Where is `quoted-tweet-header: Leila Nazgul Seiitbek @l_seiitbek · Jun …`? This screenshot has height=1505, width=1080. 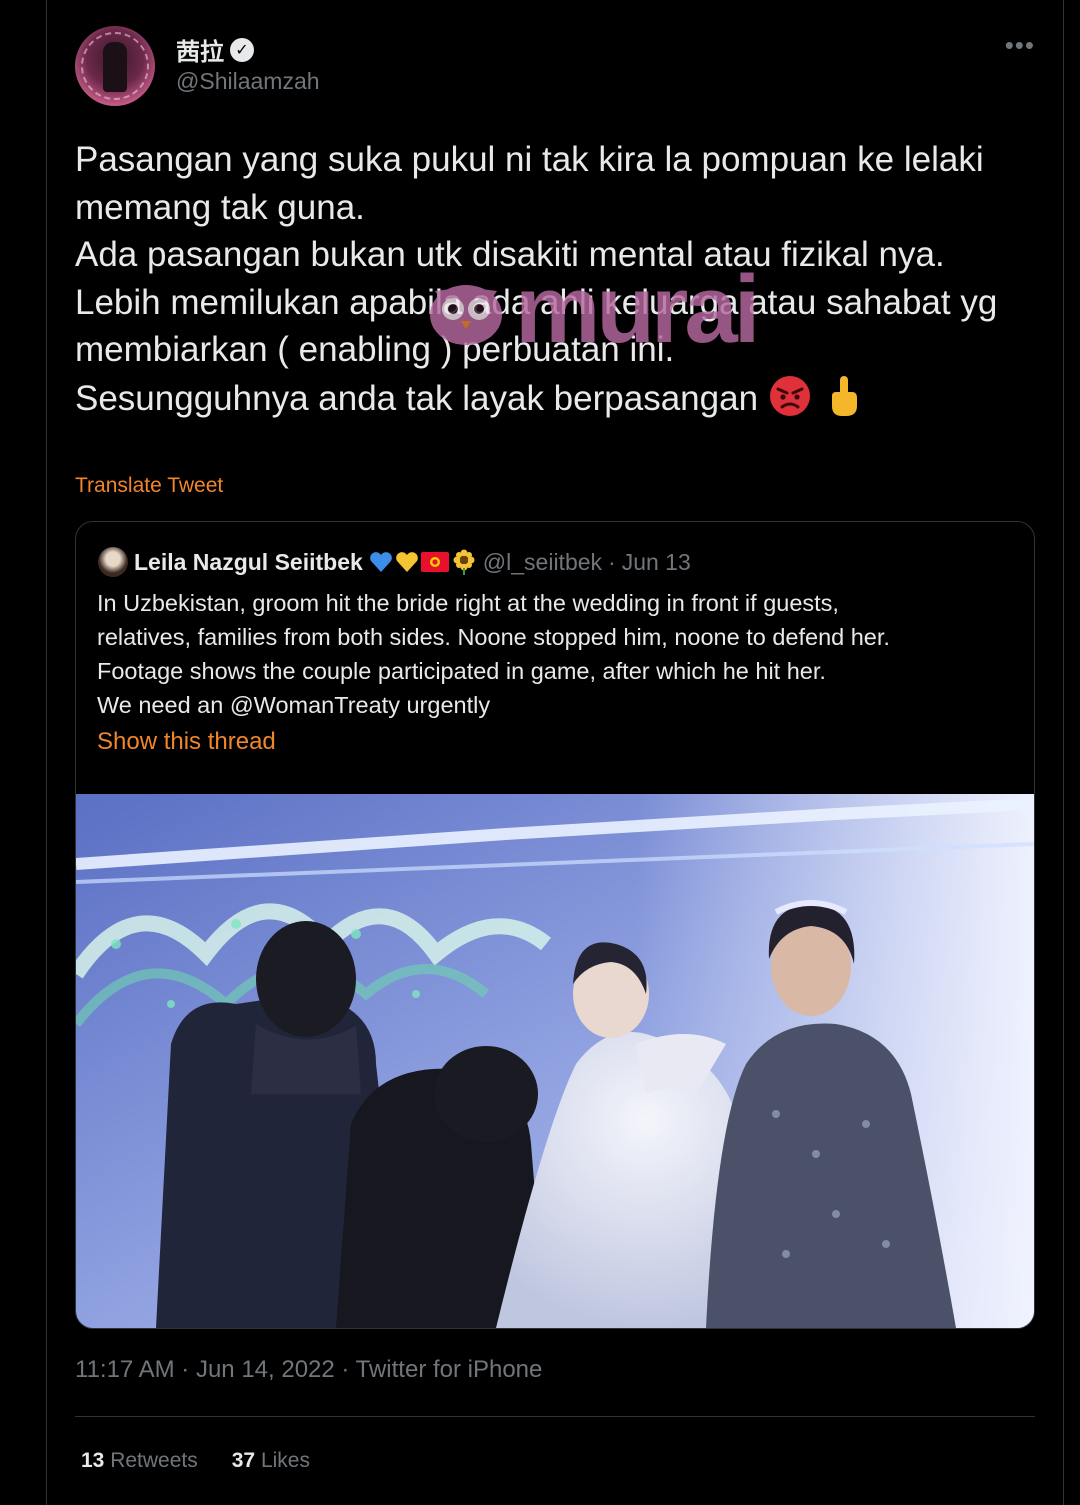
quoted-tweet-header: Leila Nazgul Seiitbek @l_seiitbek · Jun … is located at coordinates (394, 562).